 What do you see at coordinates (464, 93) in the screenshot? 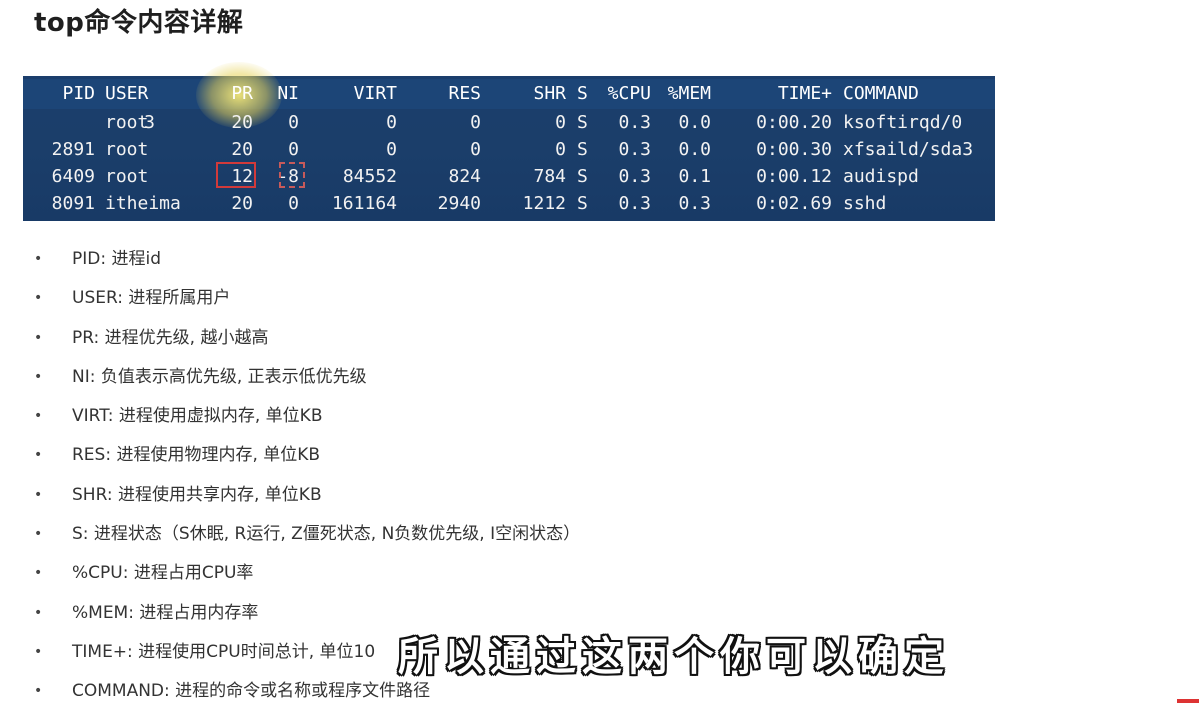
I see `col-res: RES` at bounding box center [464, 93].